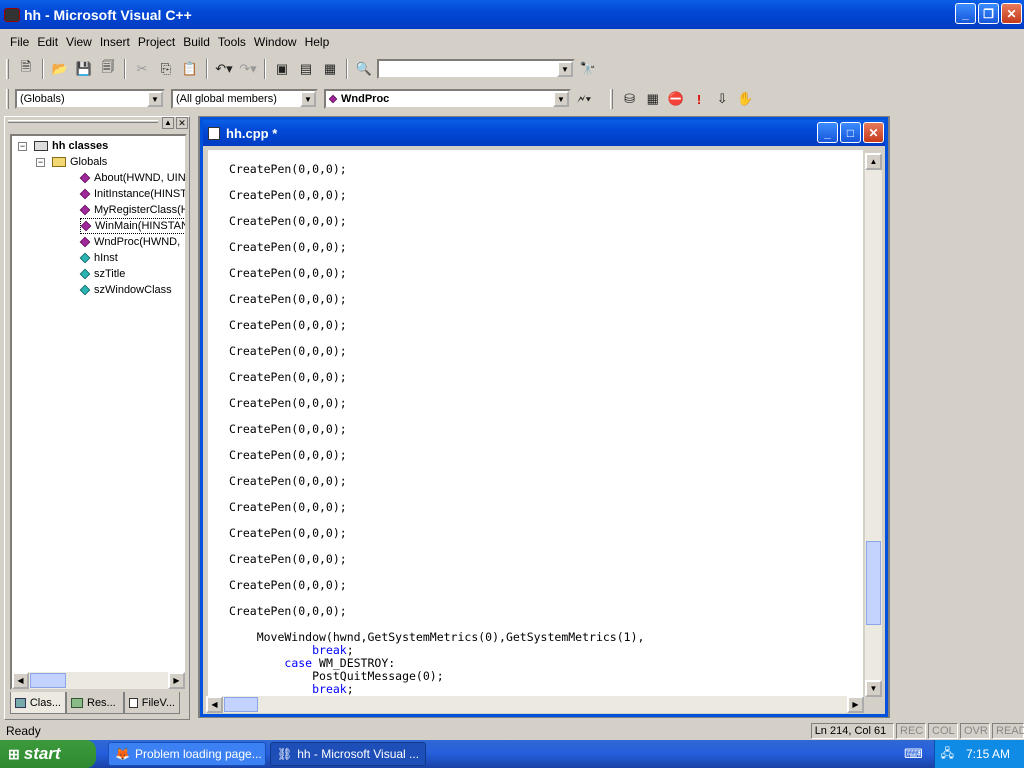 This screenshot has width=1024, height=768. I want to click on tree-item: hInst, so click(98, 258).